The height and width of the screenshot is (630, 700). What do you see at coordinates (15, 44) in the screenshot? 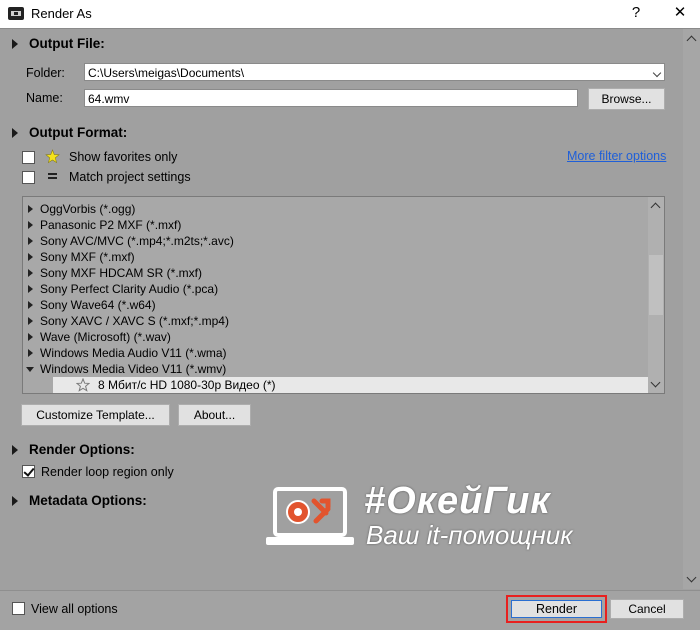
I see `output-file-expand-icon` at bounding box center [15, 44].